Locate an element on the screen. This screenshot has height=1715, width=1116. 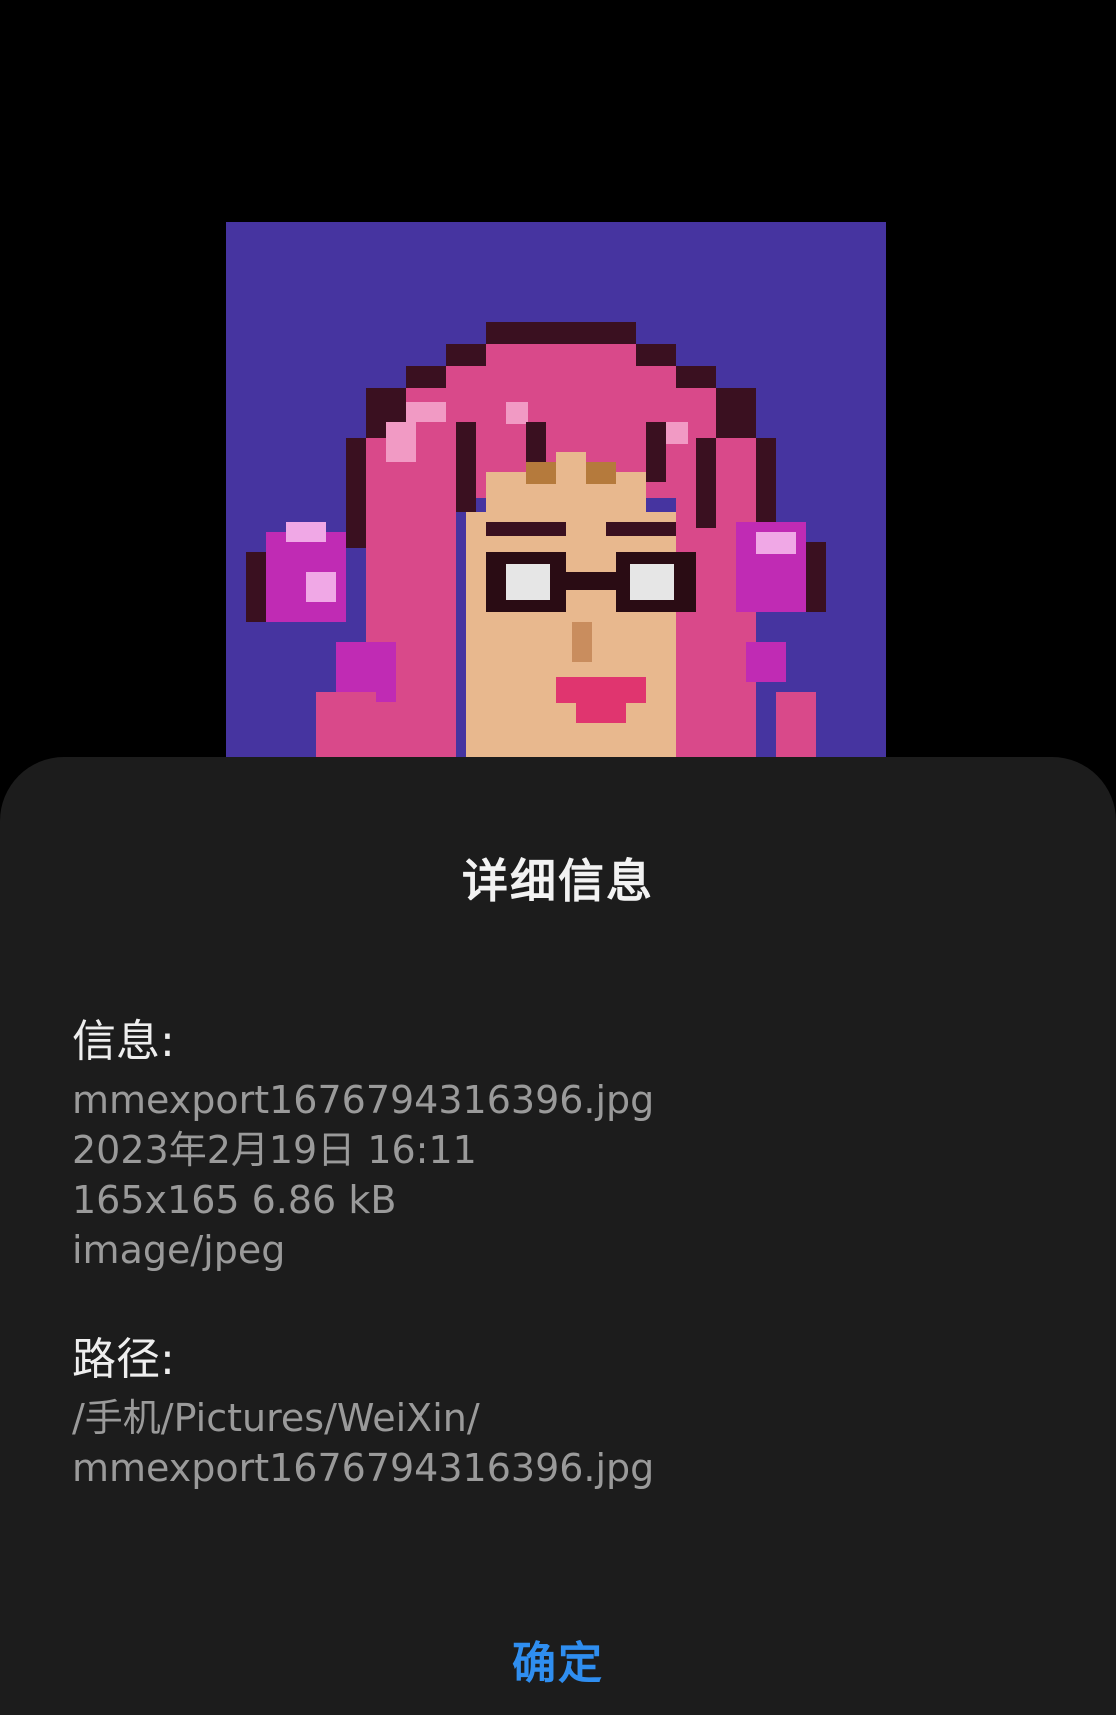
dialog-title: 详细信息 is located at coordinates (558, 881).